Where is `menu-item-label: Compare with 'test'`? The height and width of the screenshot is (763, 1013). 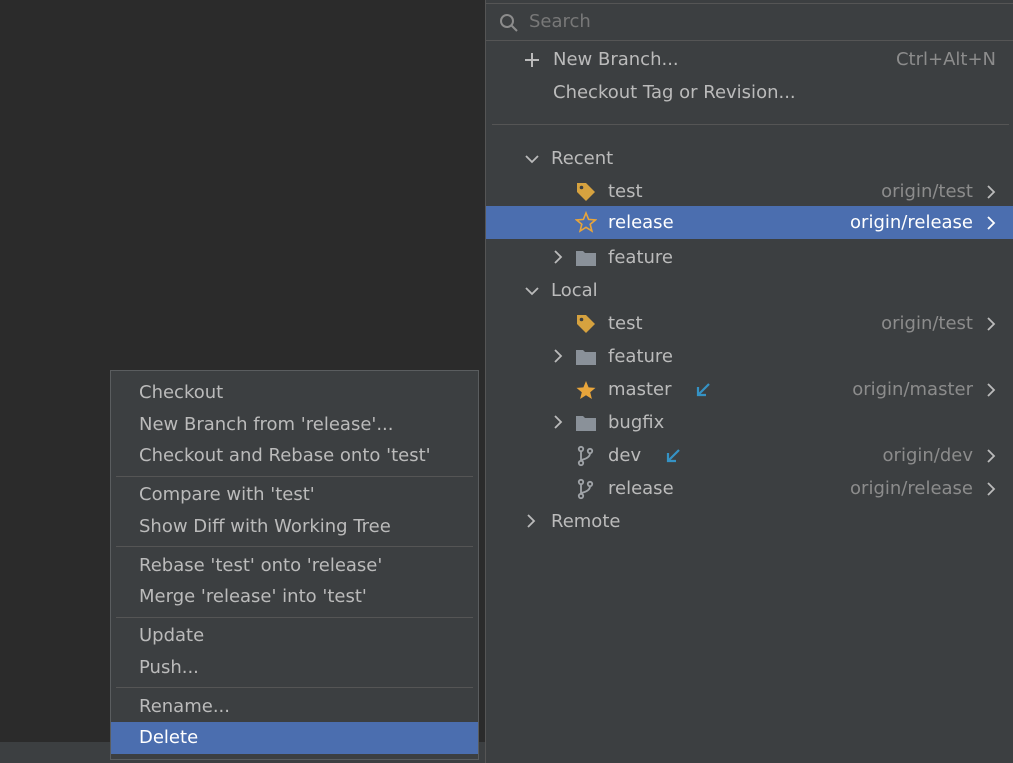
menu-item-label: Compare with 'test' is located at coordinates (227, 494).